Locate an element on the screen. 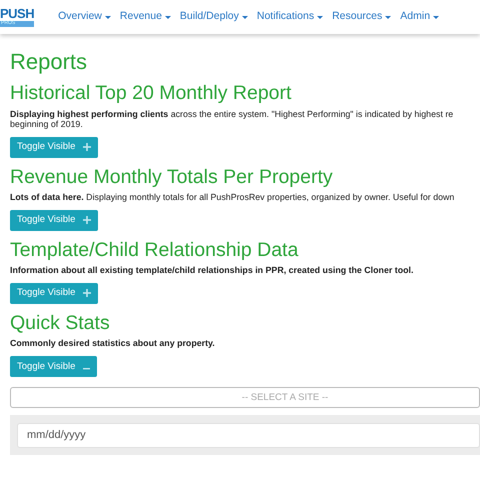  date-field: mm/dd/yyyy is located at coordinates (248, 435).